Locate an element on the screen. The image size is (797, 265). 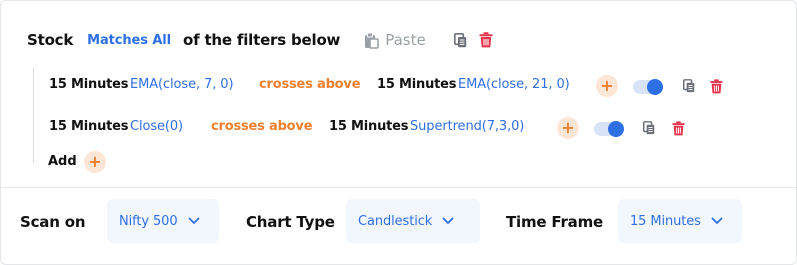
matches-all-selector: Matches All is located at coordinates (129, 40).